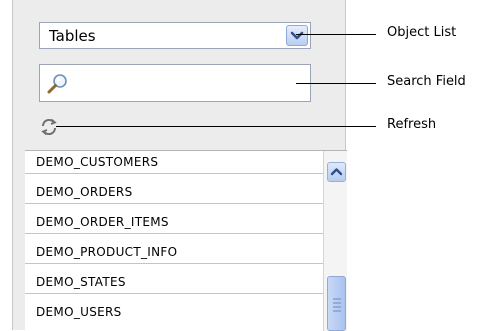 The width and height of the screenshot is (485, 331). I want to click on list-item: DEMO_CUSTOMERS, so click(174, 162).